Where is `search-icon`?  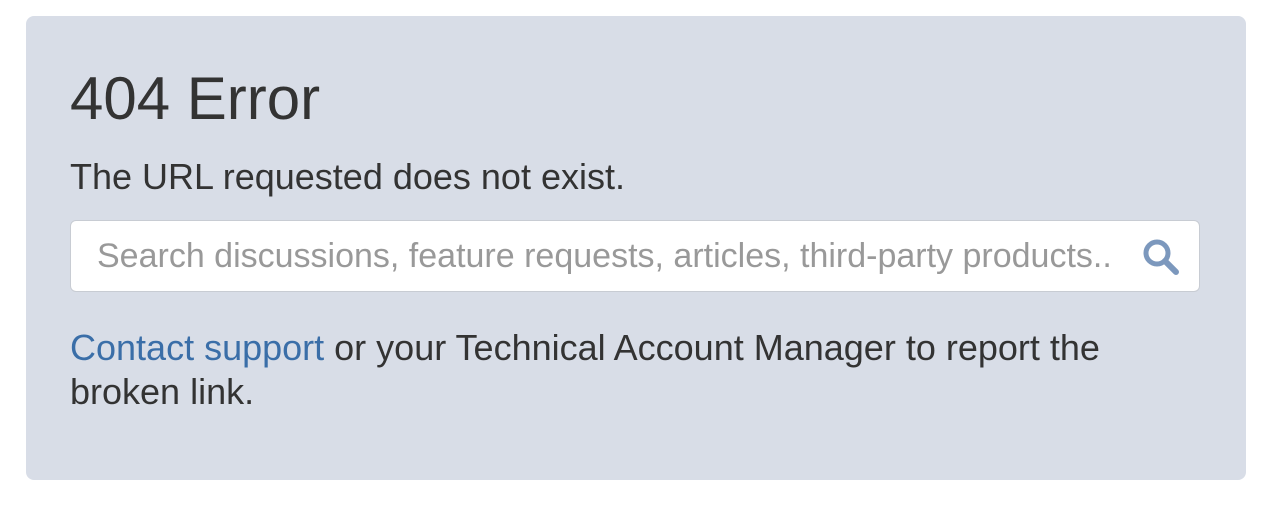 search-icon is located at coordinates (1161, 257).